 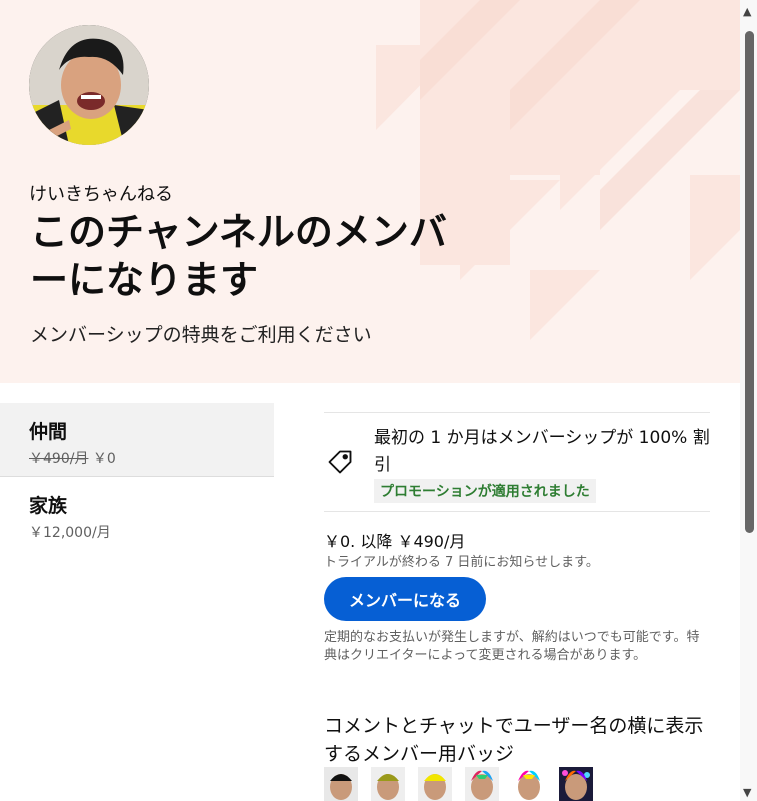 What do you see at coordinates (89, 85) in the screenshot?
I see `channel-avatar` at bounding box center [89, 85].